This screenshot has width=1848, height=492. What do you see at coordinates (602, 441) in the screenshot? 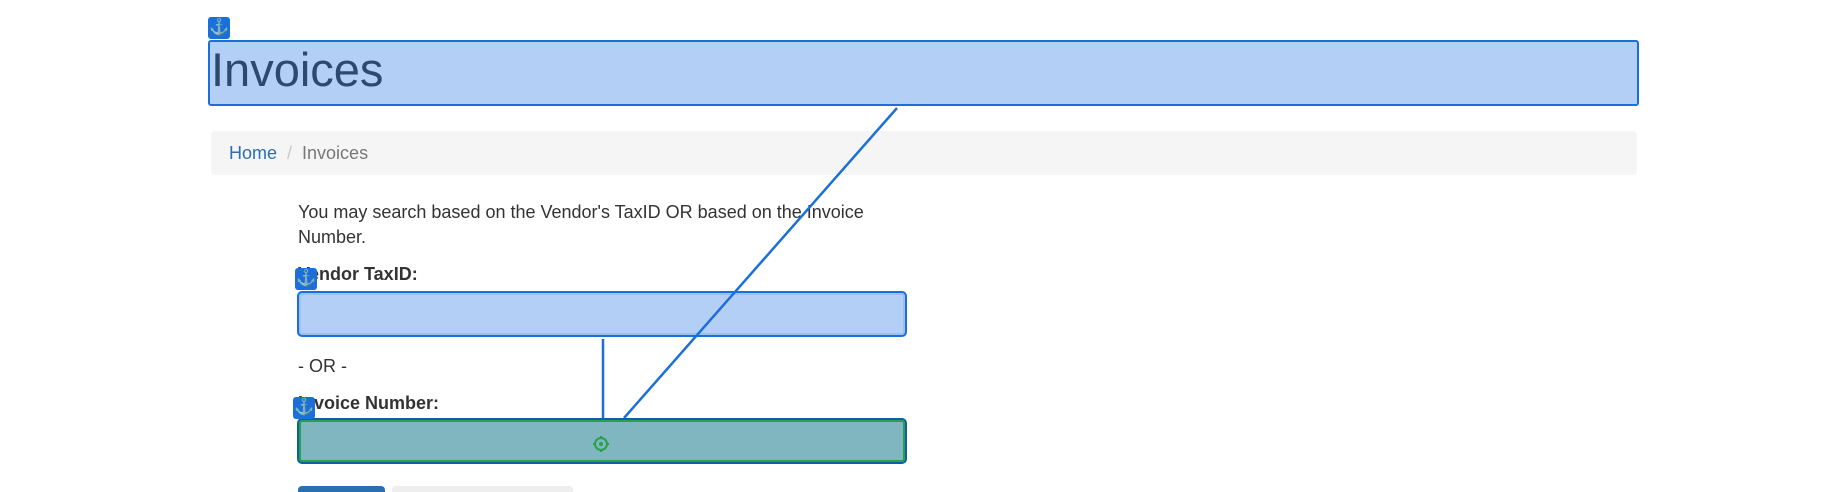
I see `invoice-number-input` at bounding box center [602, 441].